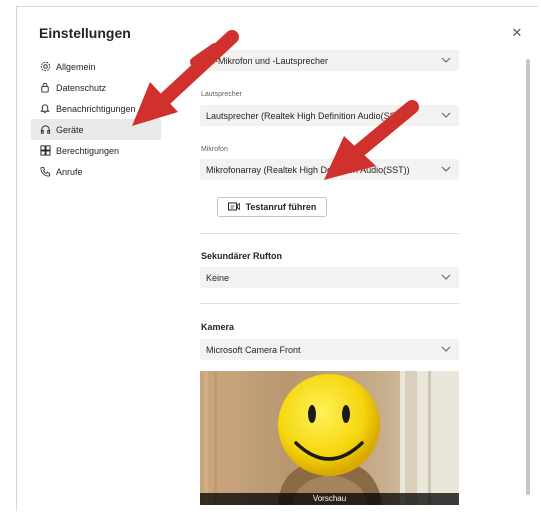  I want to click on test-call-button: Testanruf führen, so click(272, 207).